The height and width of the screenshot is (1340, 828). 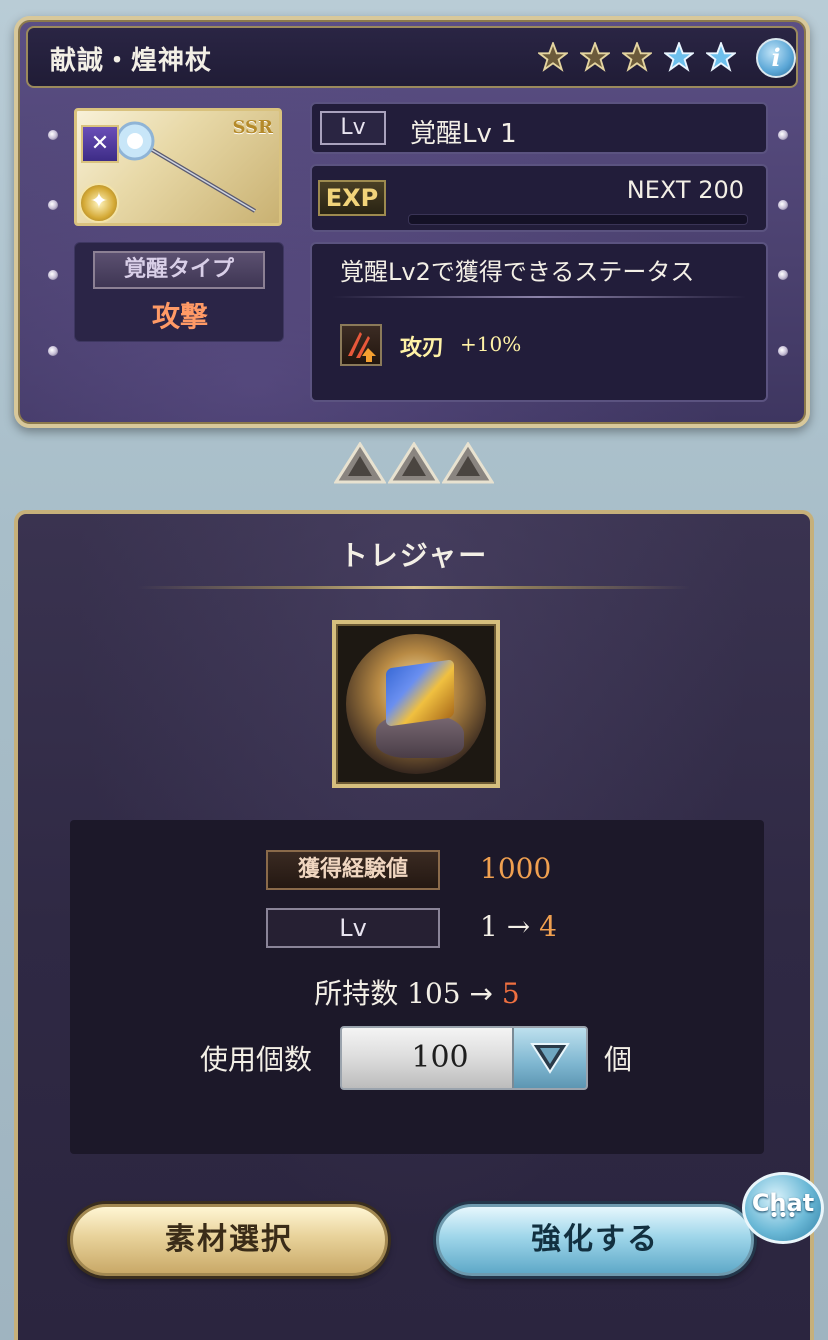 What do you see at coordinates (776, 58) in the screenshot?
I see `info-button: i` at bounding box center [776, 58].